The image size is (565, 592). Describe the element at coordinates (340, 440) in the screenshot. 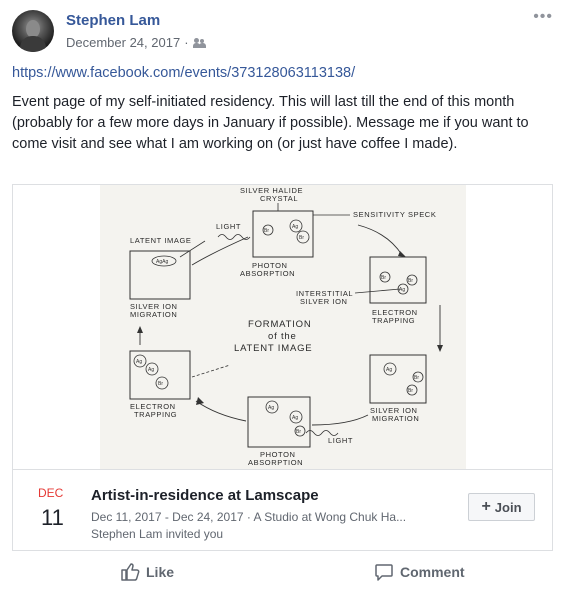

I see `label-light-bottom: LIGHT` at that location.